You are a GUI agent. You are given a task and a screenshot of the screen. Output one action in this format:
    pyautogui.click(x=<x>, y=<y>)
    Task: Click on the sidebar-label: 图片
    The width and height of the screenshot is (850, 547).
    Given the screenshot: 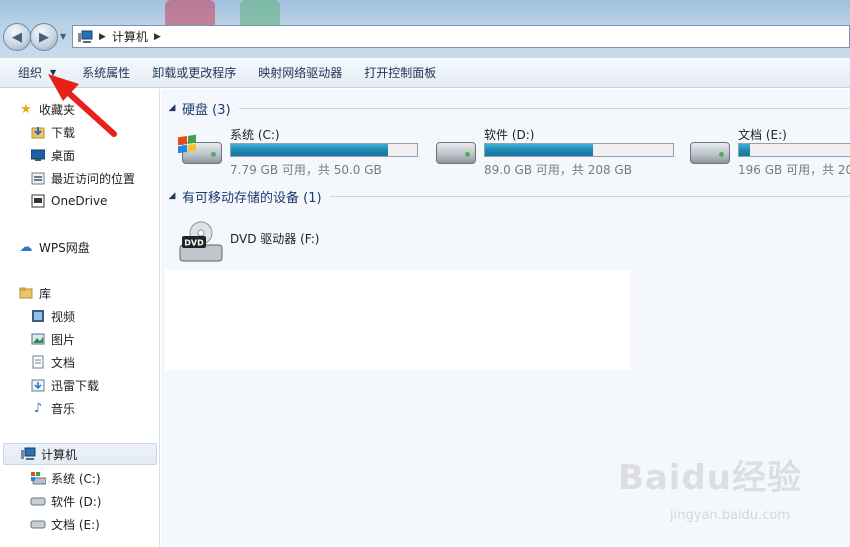 What is the action you would take?
    pyautogui.click(x=63, y=339)
    